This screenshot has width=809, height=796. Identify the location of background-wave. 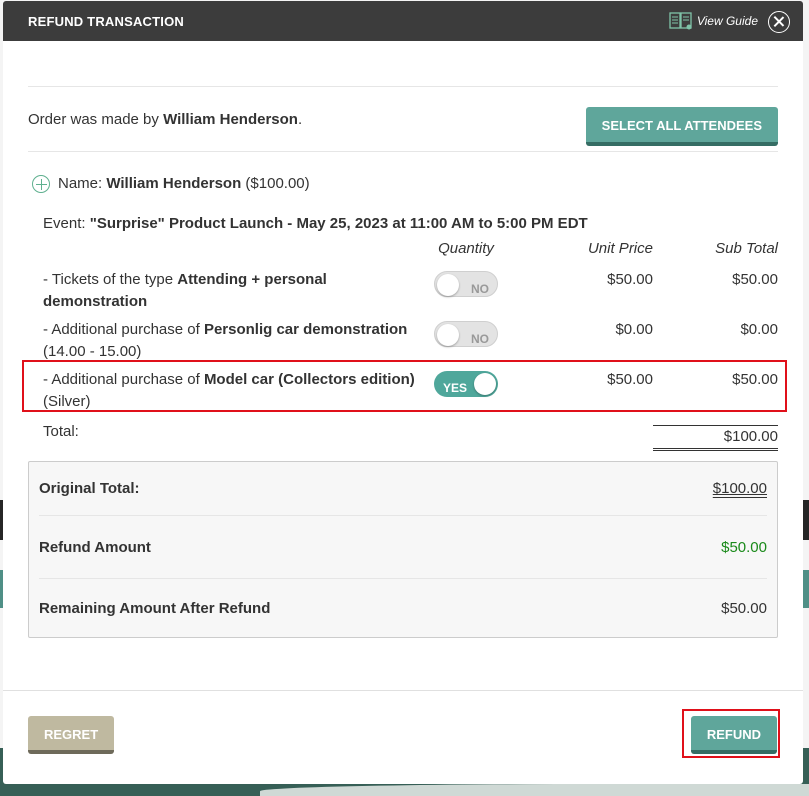
(534, 790).